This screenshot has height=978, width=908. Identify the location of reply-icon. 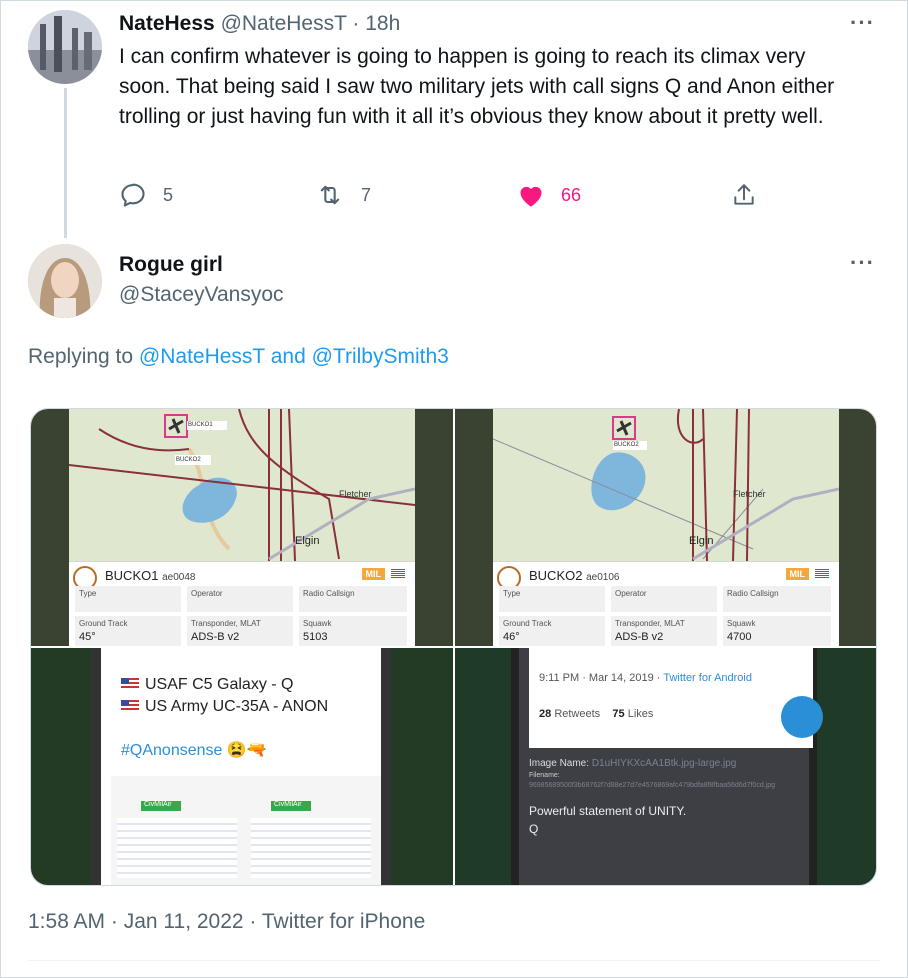
(133, 195).